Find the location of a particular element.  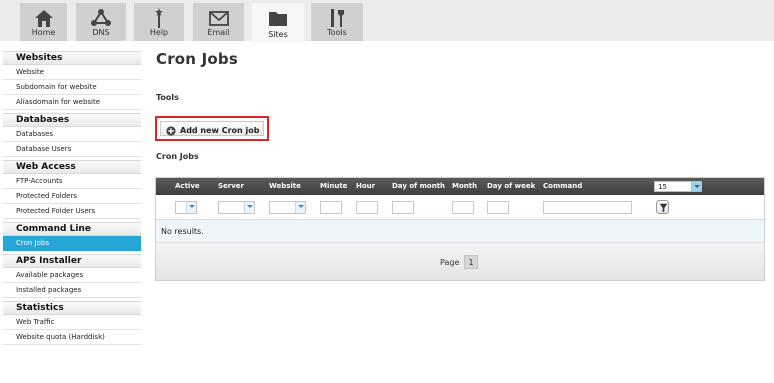

network-icon is located at coordinates (101, 17).